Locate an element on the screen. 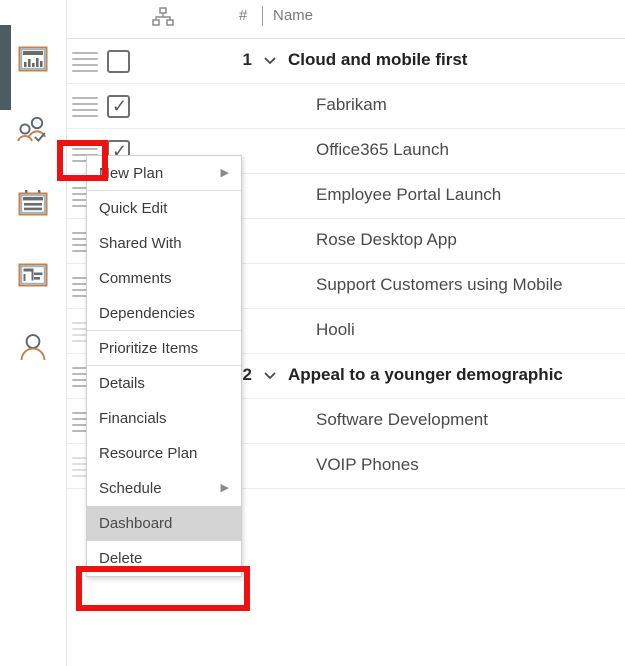 This screenshot has width=625, height=666. menu-item-quick-edit: Quick Edit is located at coordinates (164, 208).